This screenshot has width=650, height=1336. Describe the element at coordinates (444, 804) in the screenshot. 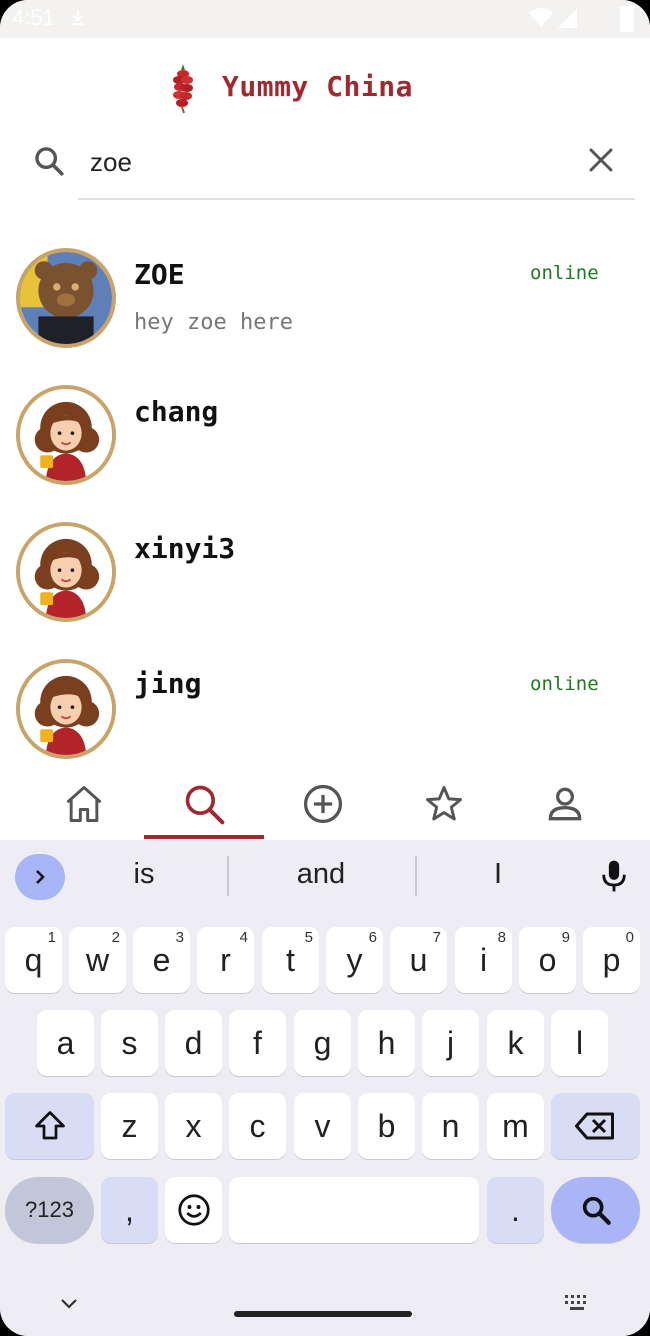

I see `nav-favorites` at that location.